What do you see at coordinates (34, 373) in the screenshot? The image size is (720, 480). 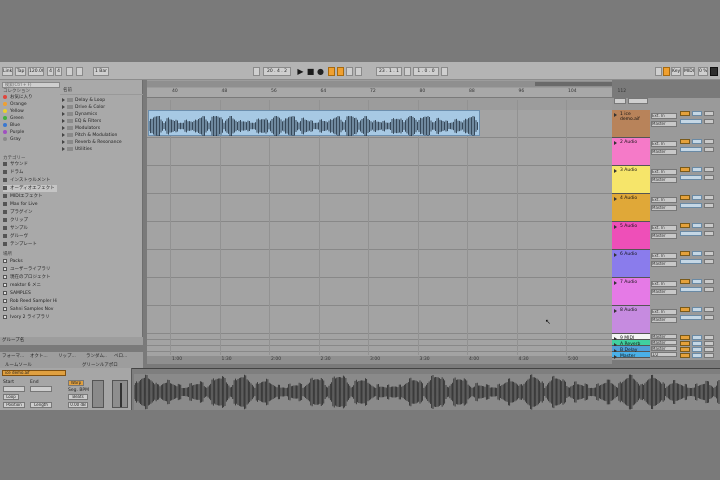 I see `clip-name-field: ice demo.aif` at bounding box center [34, 373].